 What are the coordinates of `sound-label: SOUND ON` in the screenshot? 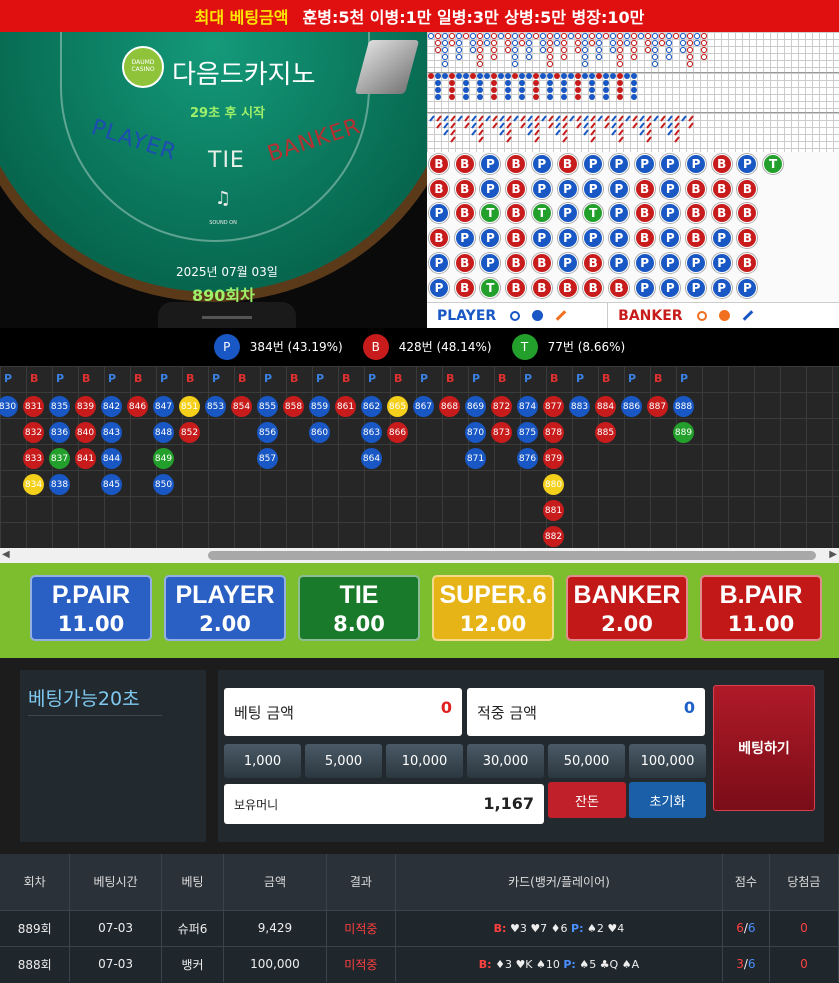 It's located at (223, 223).